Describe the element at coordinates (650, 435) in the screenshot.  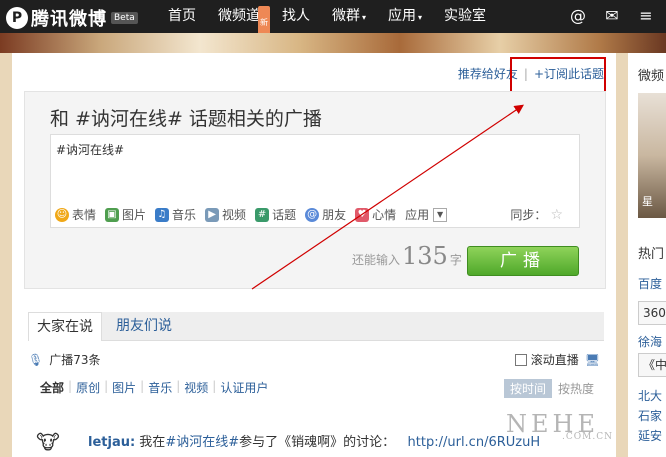
I see `hot-topic-item: 延安` at that location.